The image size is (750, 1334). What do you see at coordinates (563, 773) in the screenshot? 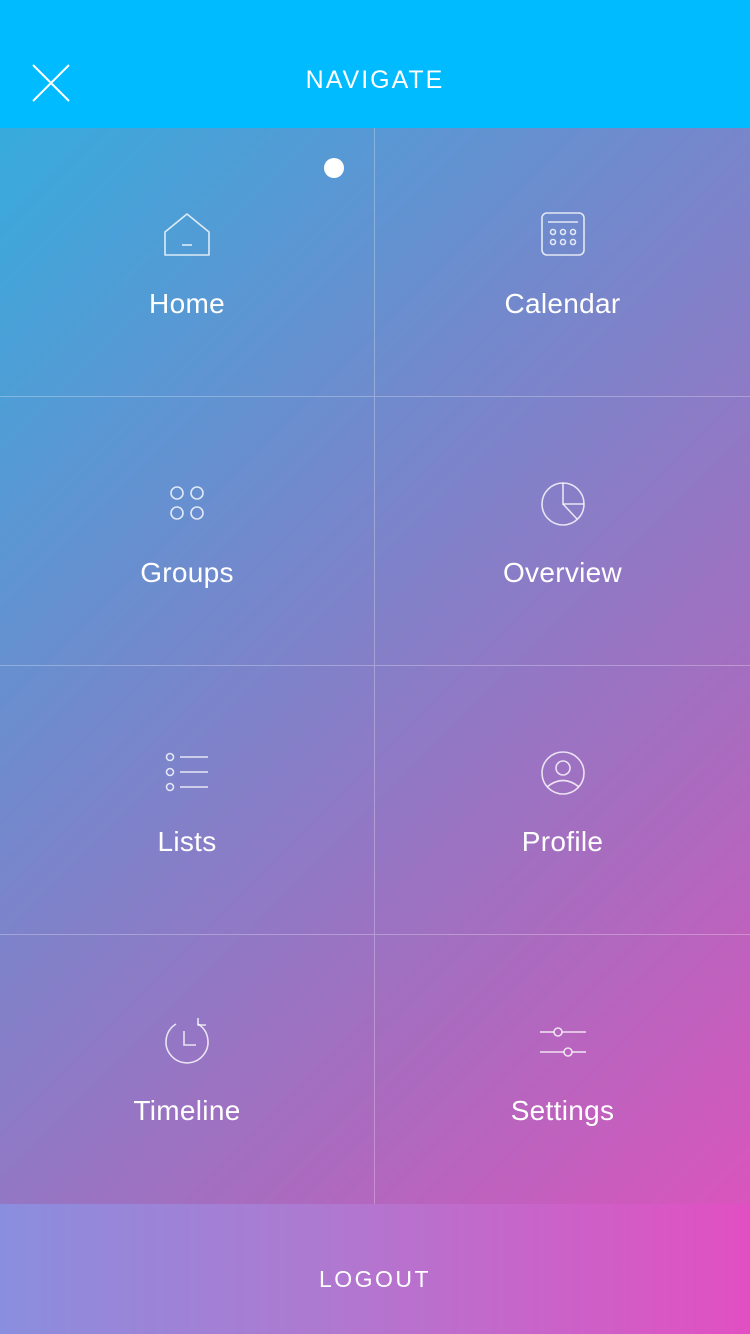
I see `user-icon` at bounding box center [563, 773].